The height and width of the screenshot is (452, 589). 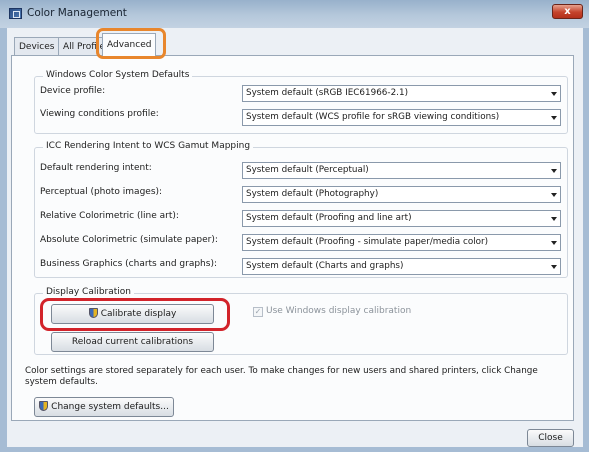 I want to click on default-rendering-intent-label: Default rendering intent:, so click(x=96, y=168).